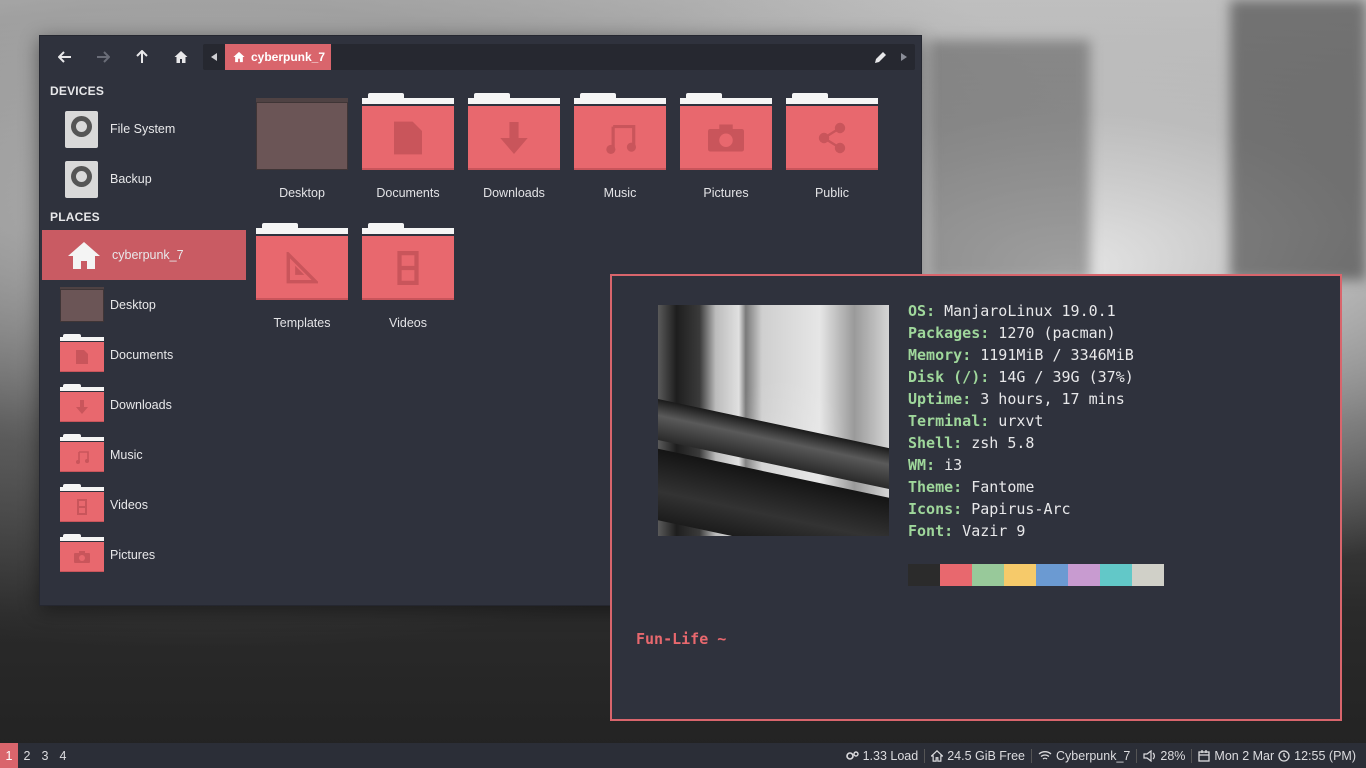  I want to click on info-value: 3 hours, 17 mins, so click(1048, 399).